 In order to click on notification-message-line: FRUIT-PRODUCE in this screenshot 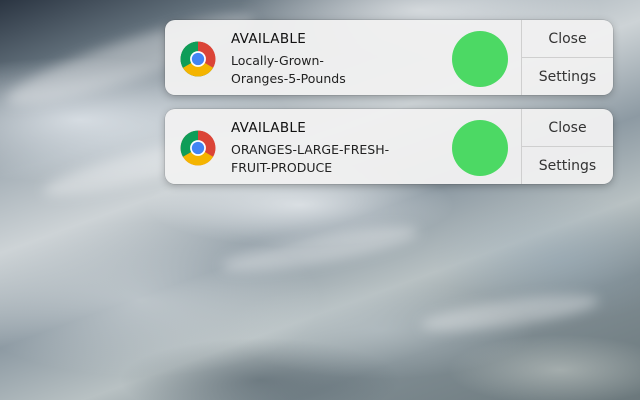, I will do `click(282, 167)`.